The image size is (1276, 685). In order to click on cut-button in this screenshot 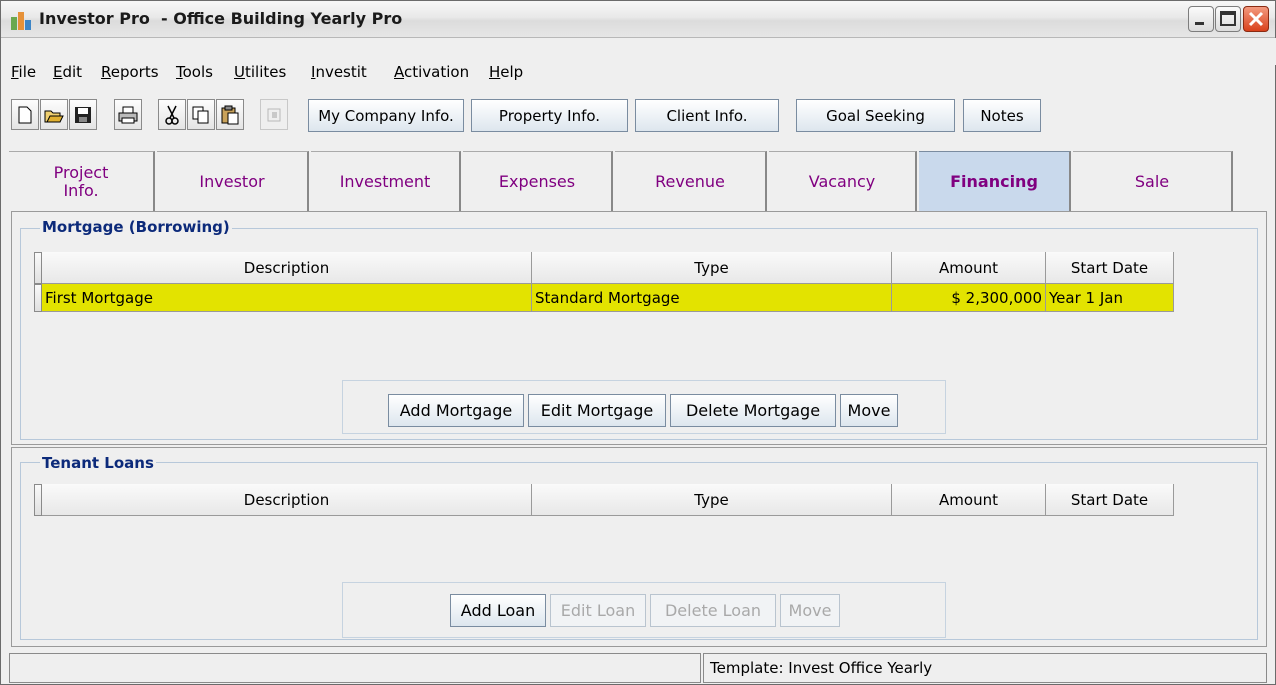, I will do `click(172, 114)`.